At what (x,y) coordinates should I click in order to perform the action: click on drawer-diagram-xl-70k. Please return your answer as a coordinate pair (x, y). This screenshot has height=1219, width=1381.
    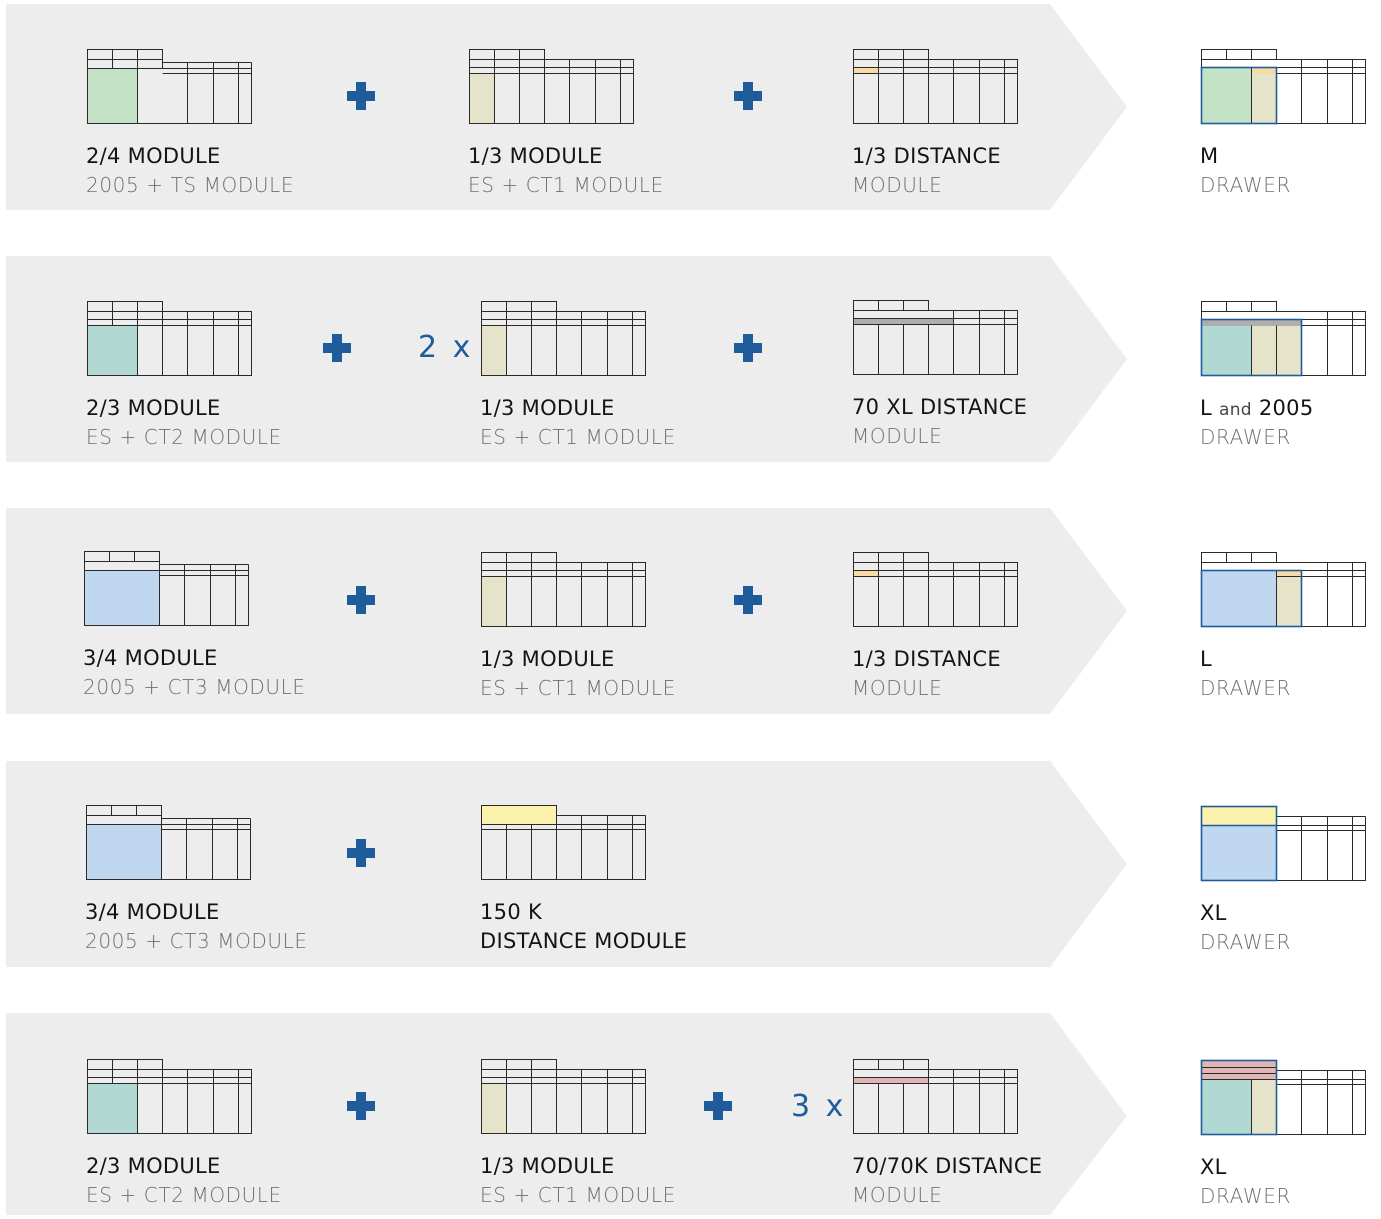
    Looking at the image, I should click on (1283, 1097).